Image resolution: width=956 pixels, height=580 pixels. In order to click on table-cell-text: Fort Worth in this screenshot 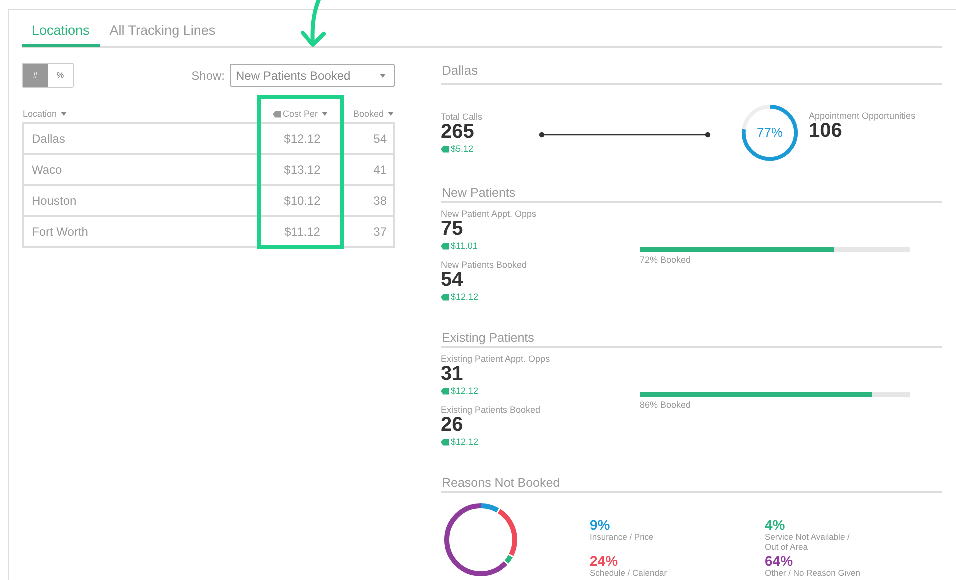, I will do `click(60, 231)`.